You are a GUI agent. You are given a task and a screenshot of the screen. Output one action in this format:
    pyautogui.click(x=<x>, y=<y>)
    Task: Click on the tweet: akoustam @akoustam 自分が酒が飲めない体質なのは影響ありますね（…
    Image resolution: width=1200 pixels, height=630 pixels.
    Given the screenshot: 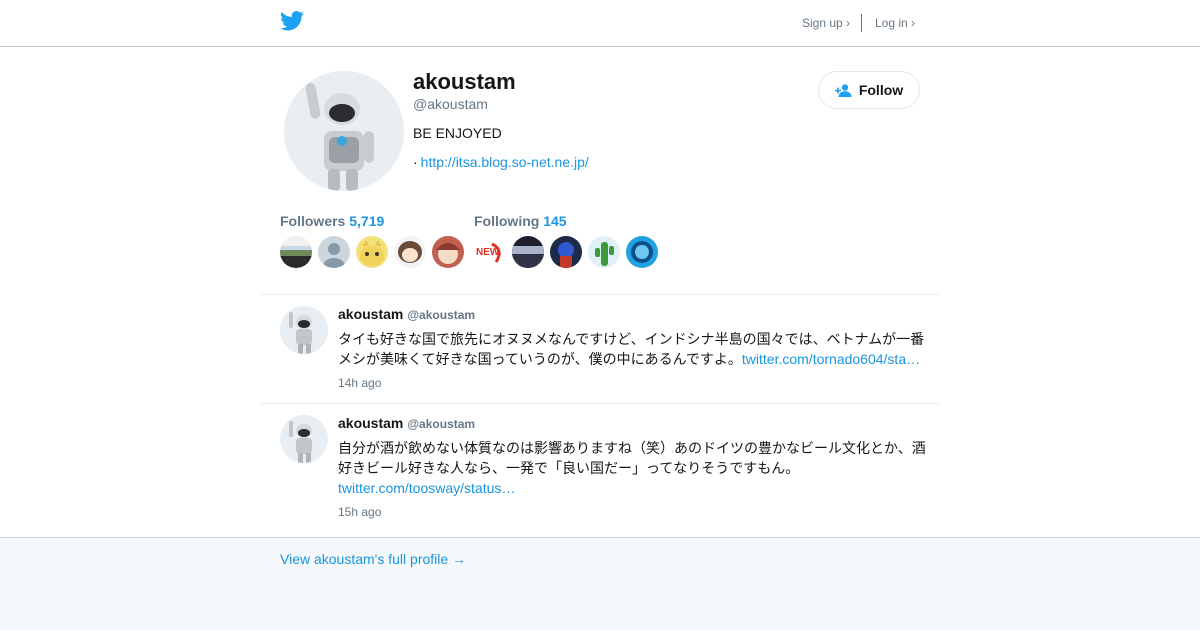 What is the action you would take?
    pyautogui.click(x=600, y=470)
    